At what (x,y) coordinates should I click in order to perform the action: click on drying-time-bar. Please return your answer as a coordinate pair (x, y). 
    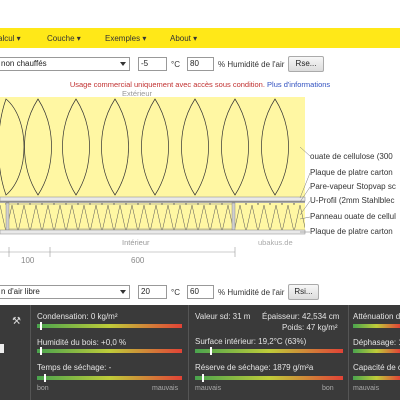
    Looking at the image, I should click on (109, 378).